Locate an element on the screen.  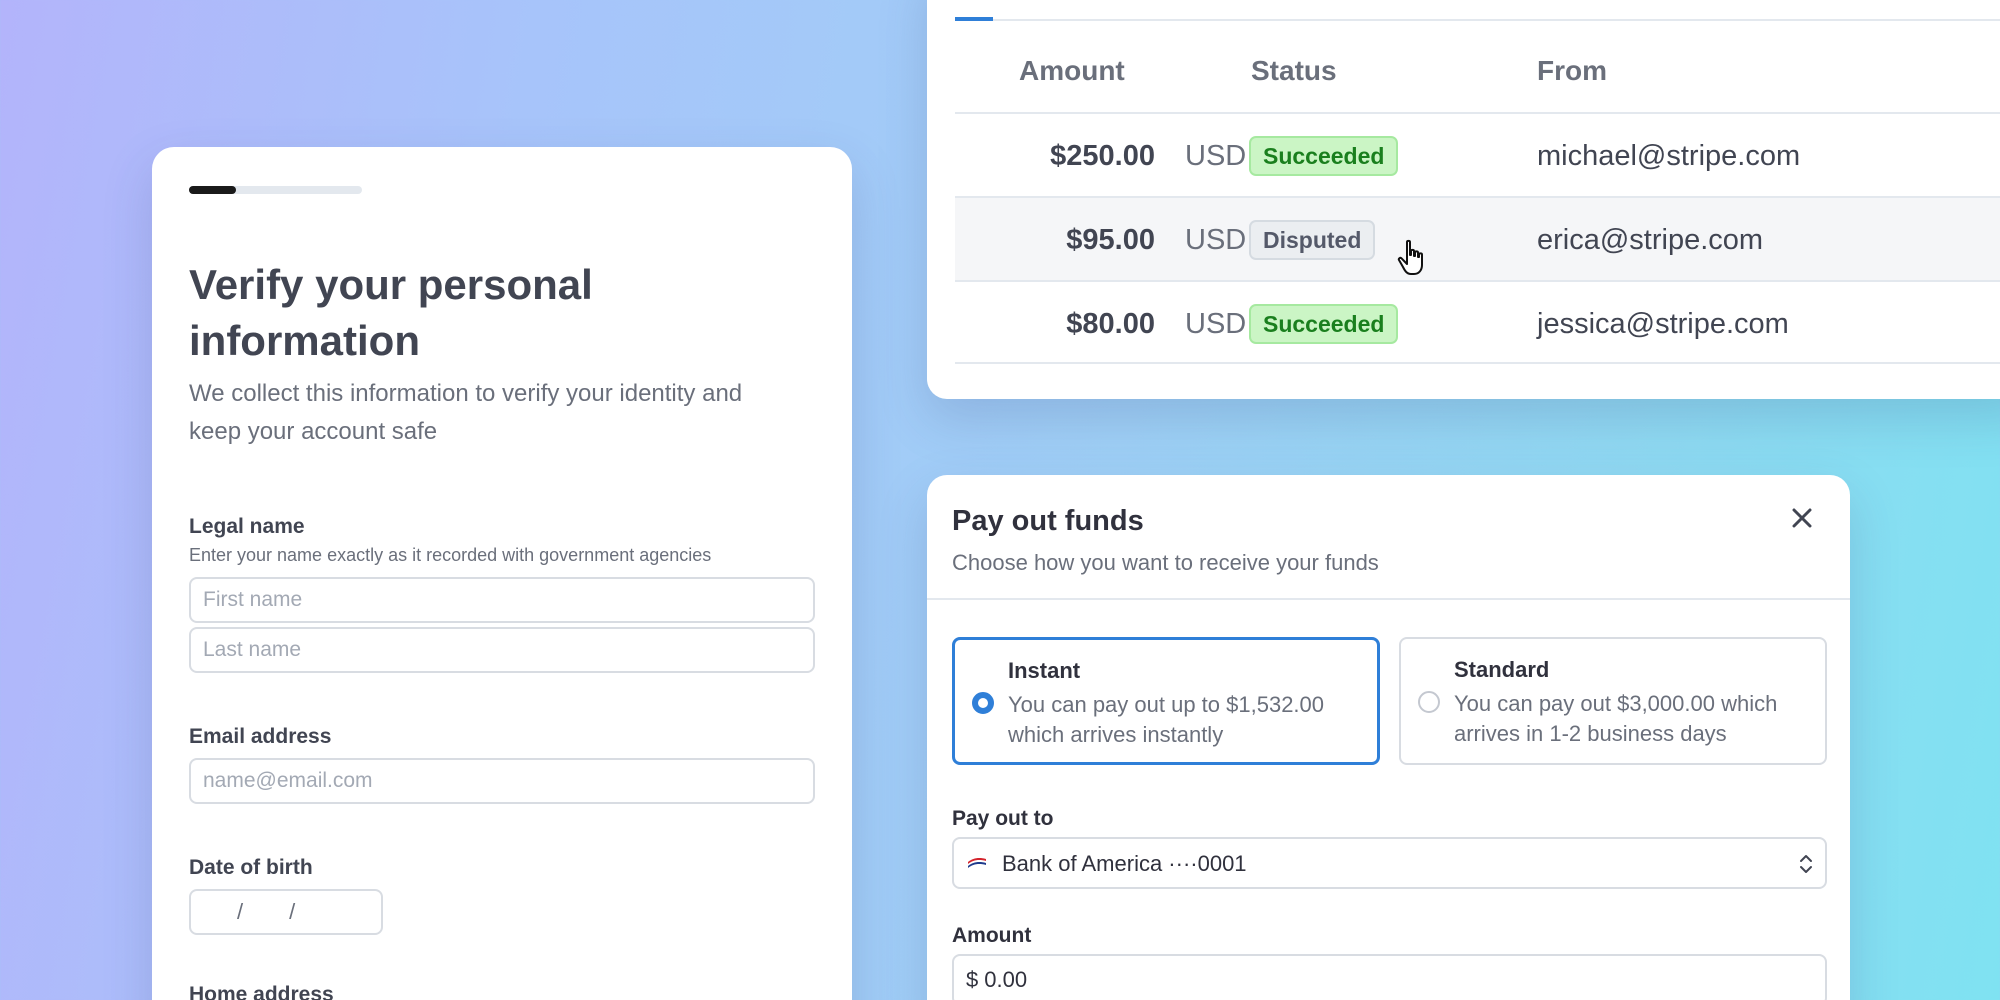
dialog-title: Pay out funds is located at coordinates (1048, 521).